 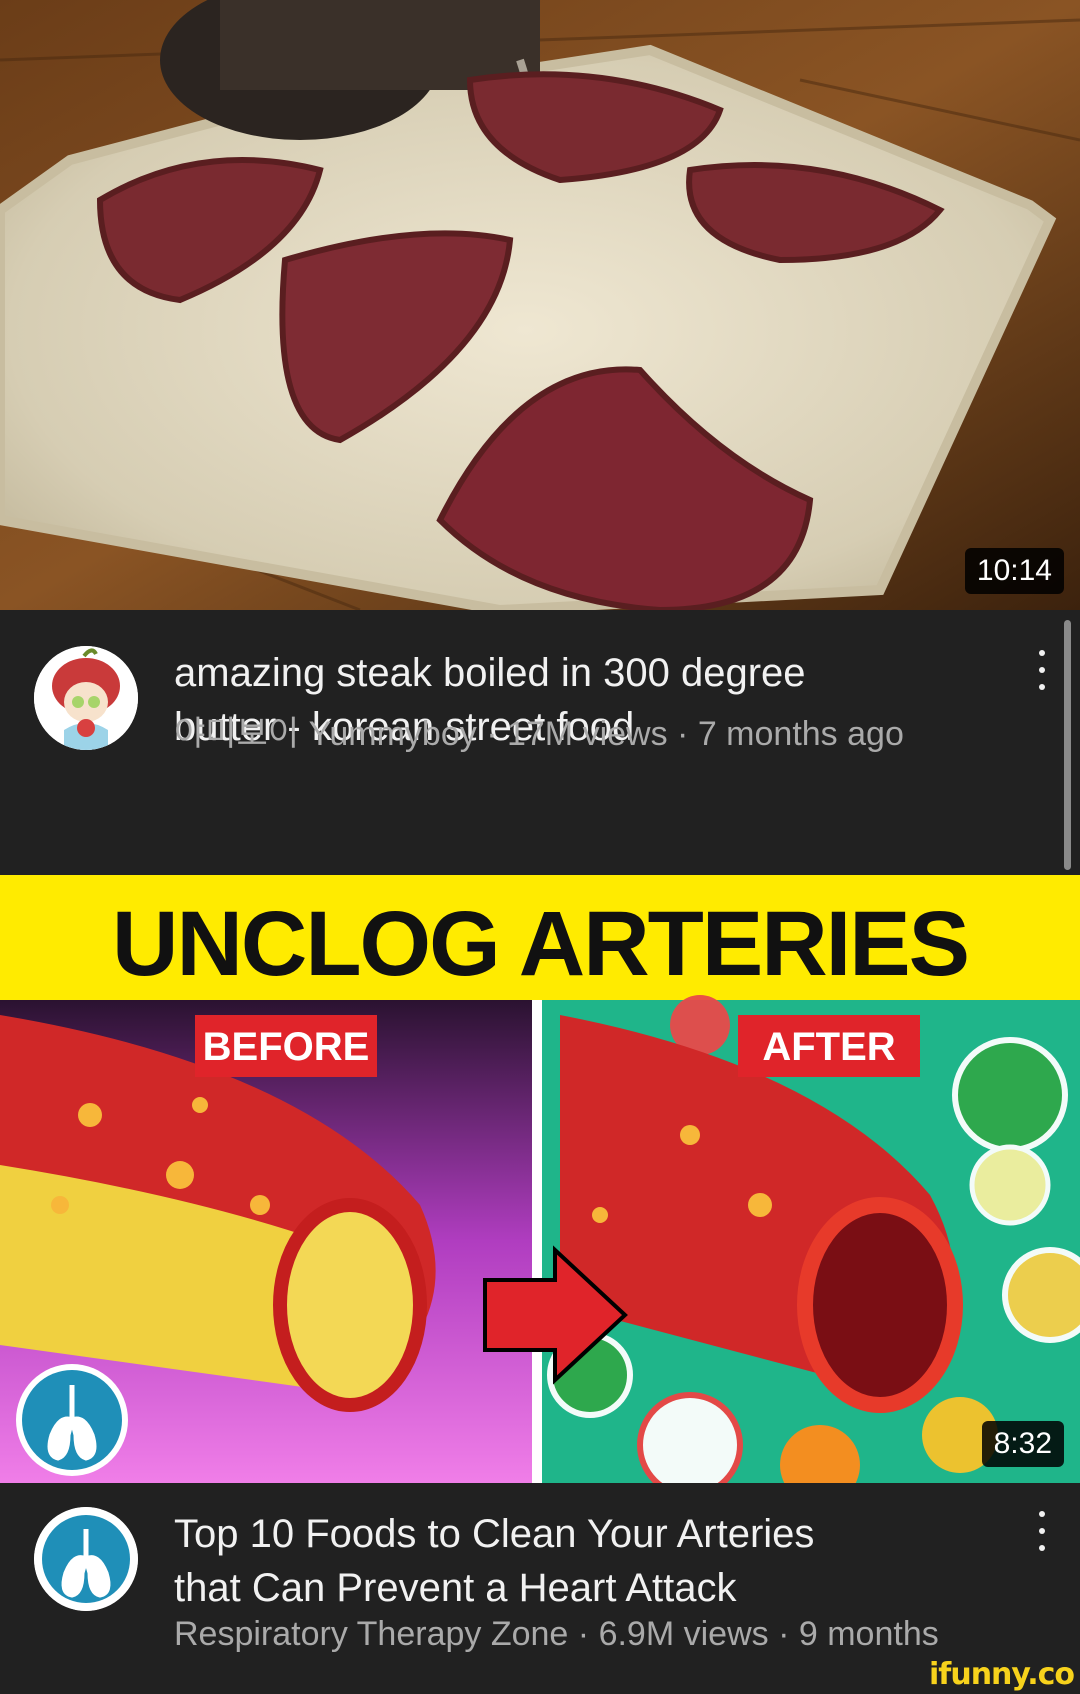 I want to click on thumbnail-heading: UNCLOG ARTERIES, so click(x=540, y=944).